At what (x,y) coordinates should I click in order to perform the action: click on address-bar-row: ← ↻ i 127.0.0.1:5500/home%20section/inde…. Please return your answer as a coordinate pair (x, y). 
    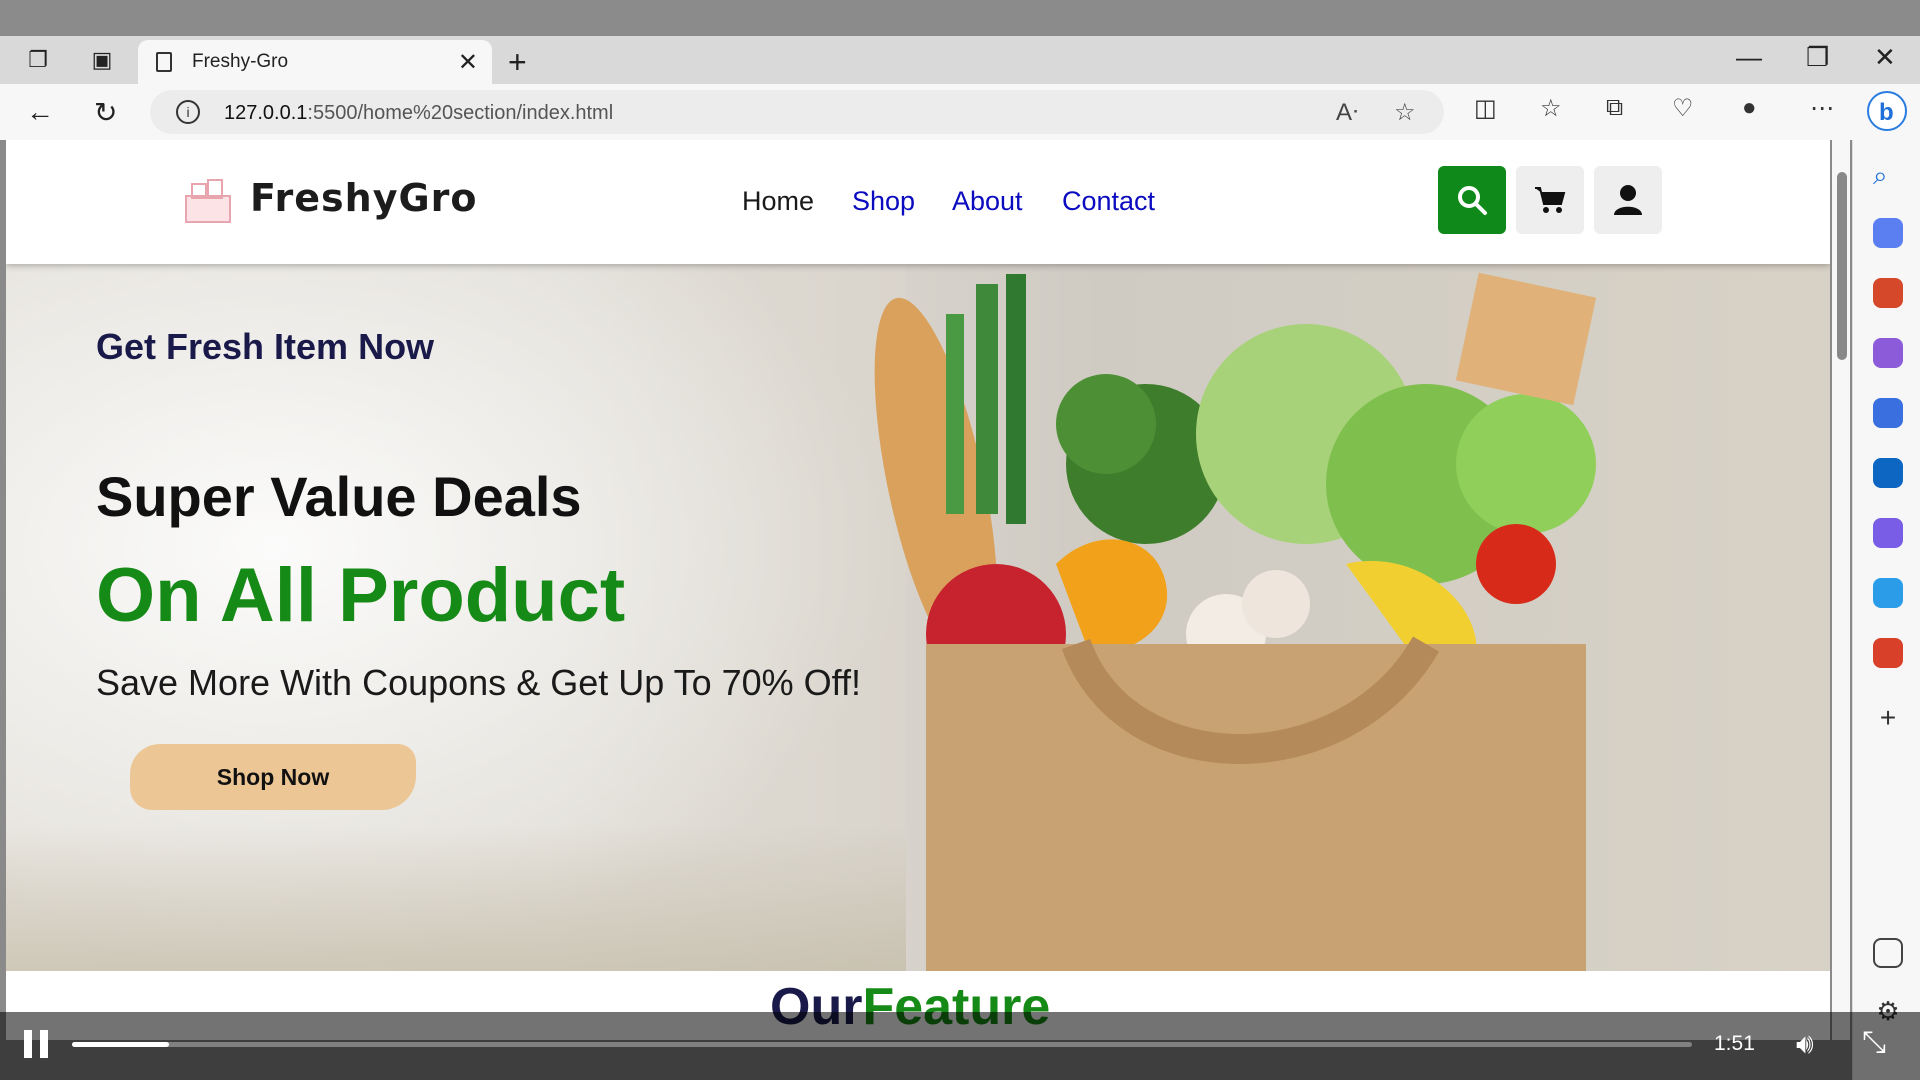
    Looking at the image, I should click on (960, 112).